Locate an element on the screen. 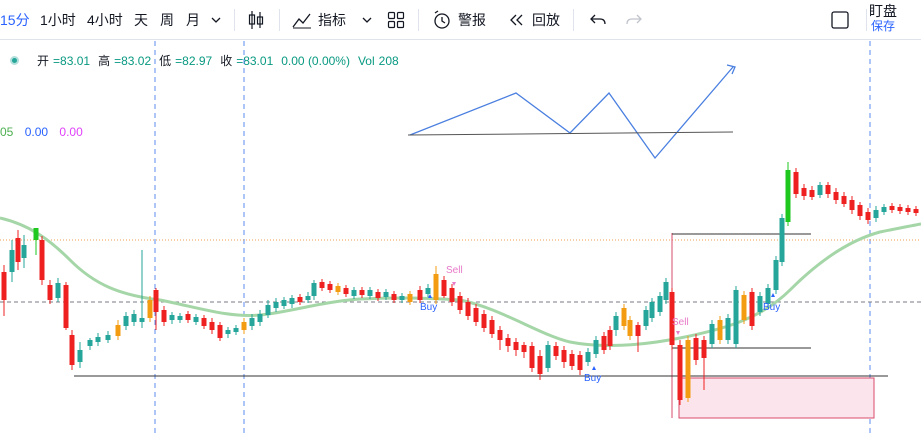  sell-marker-icon is located at coordinates (678, 333).